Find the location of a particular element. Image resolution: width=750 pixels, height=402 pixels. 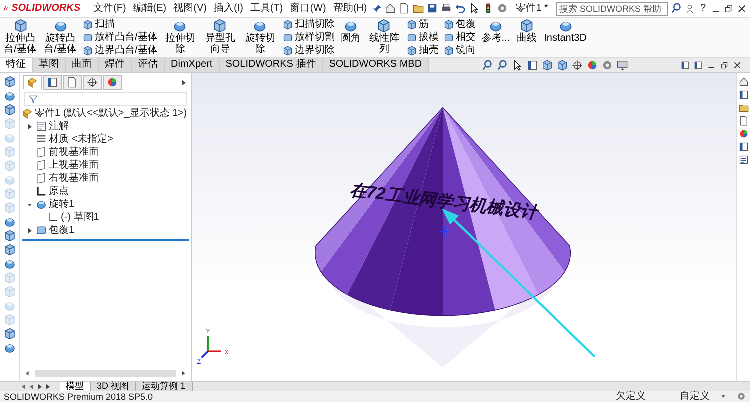

ribbon-command: 旋转切除 is located at coordinates (260, 37).